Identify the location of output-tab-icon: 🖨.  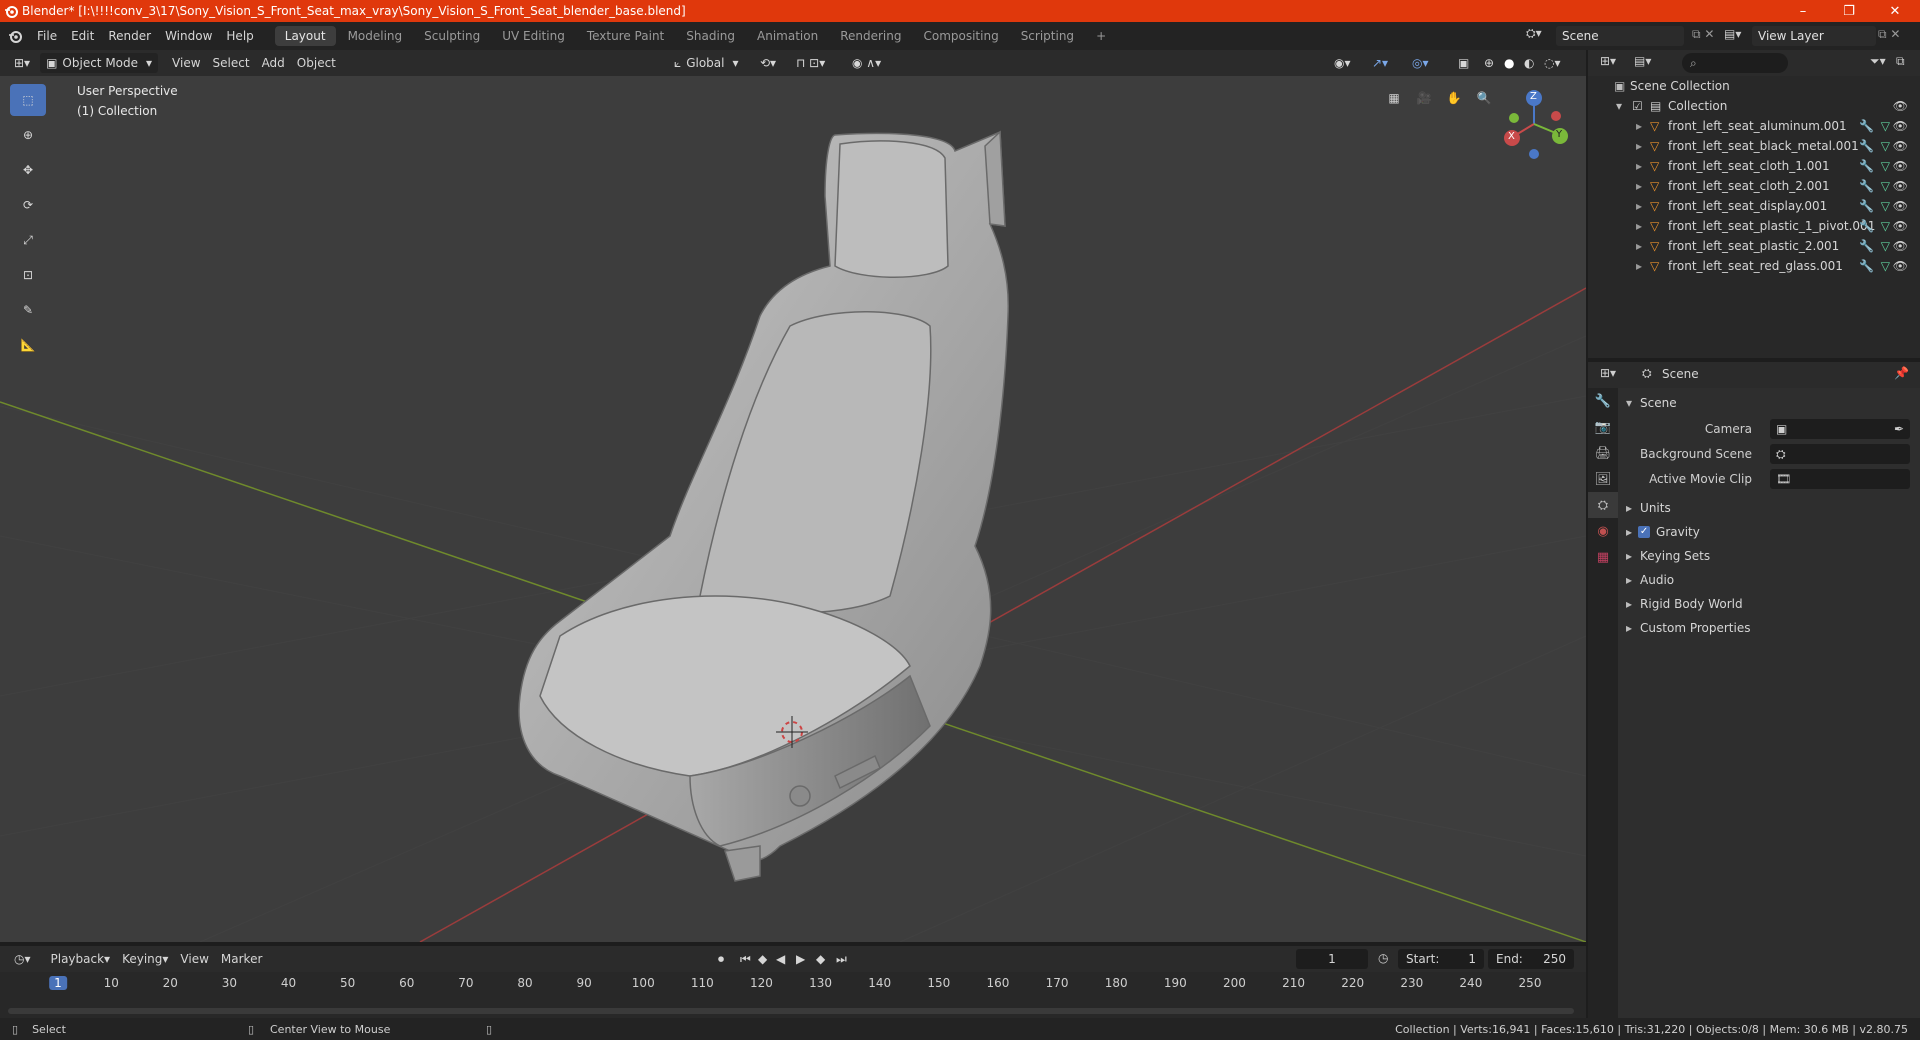
(1603, 453).